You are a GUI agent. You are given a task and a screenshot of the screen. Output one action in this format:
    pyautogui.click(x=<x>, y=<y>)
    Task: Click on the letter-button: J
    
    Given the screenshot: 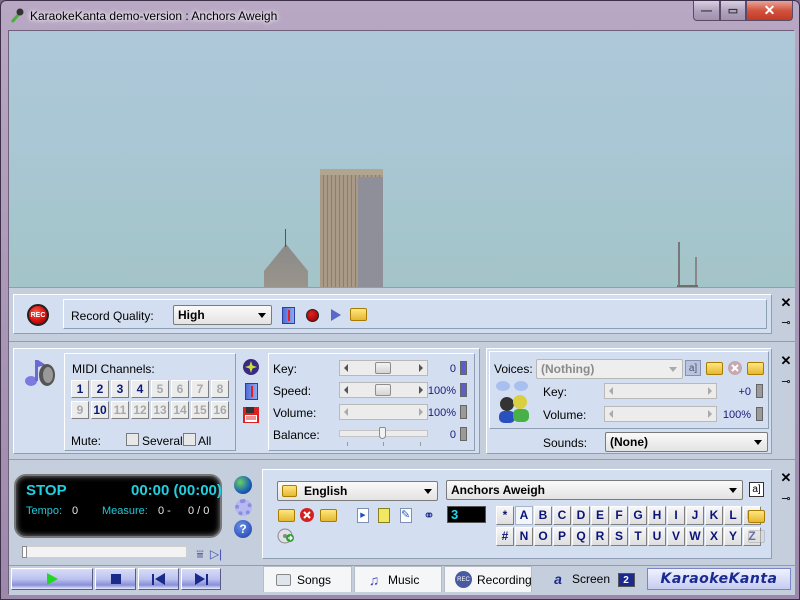 What is the action you would take?
    pyautogui.click(x=695, y=515)
    